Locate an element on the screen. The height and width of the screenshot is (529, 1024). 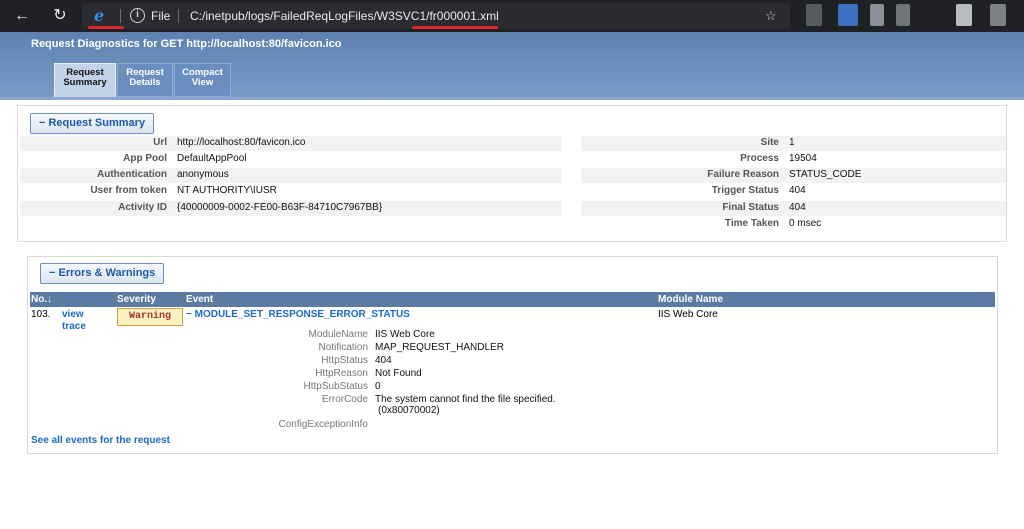
detail-label: HttpReason is located at coordinates (341, 373).